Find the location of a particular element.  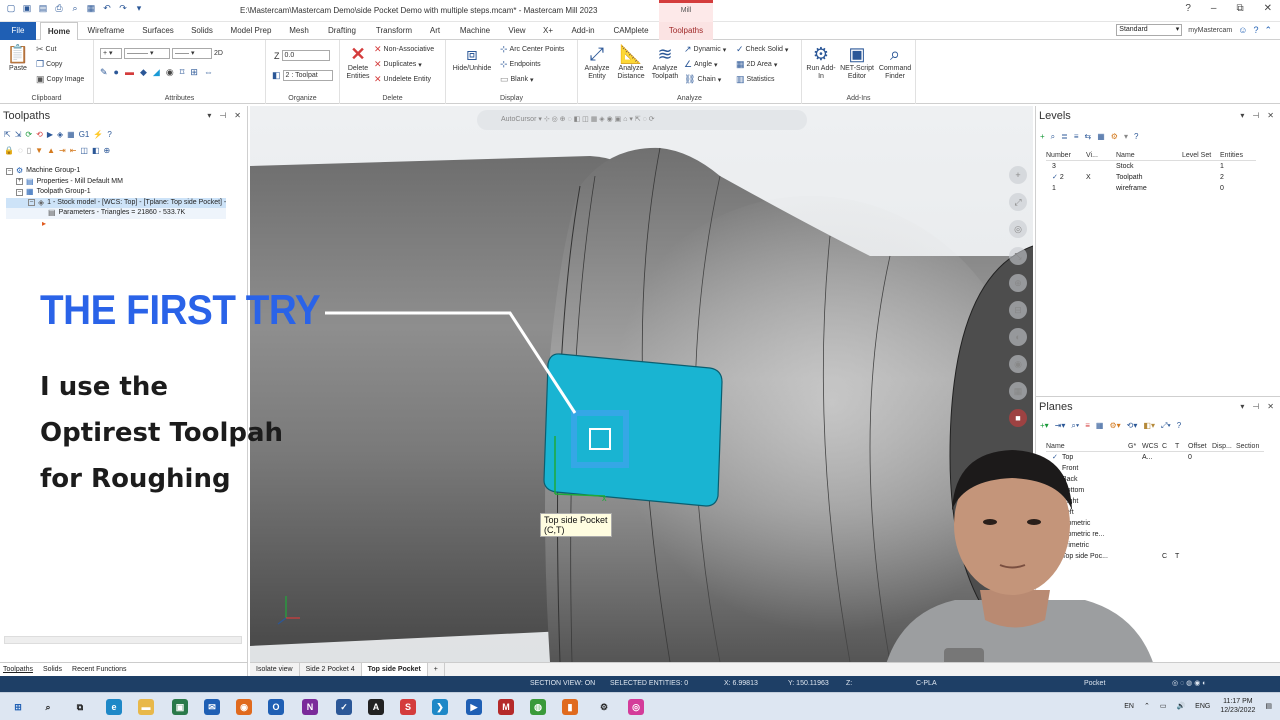

tab-toolpaths-panel: Toolpaths is located at coordinates (18, 669).